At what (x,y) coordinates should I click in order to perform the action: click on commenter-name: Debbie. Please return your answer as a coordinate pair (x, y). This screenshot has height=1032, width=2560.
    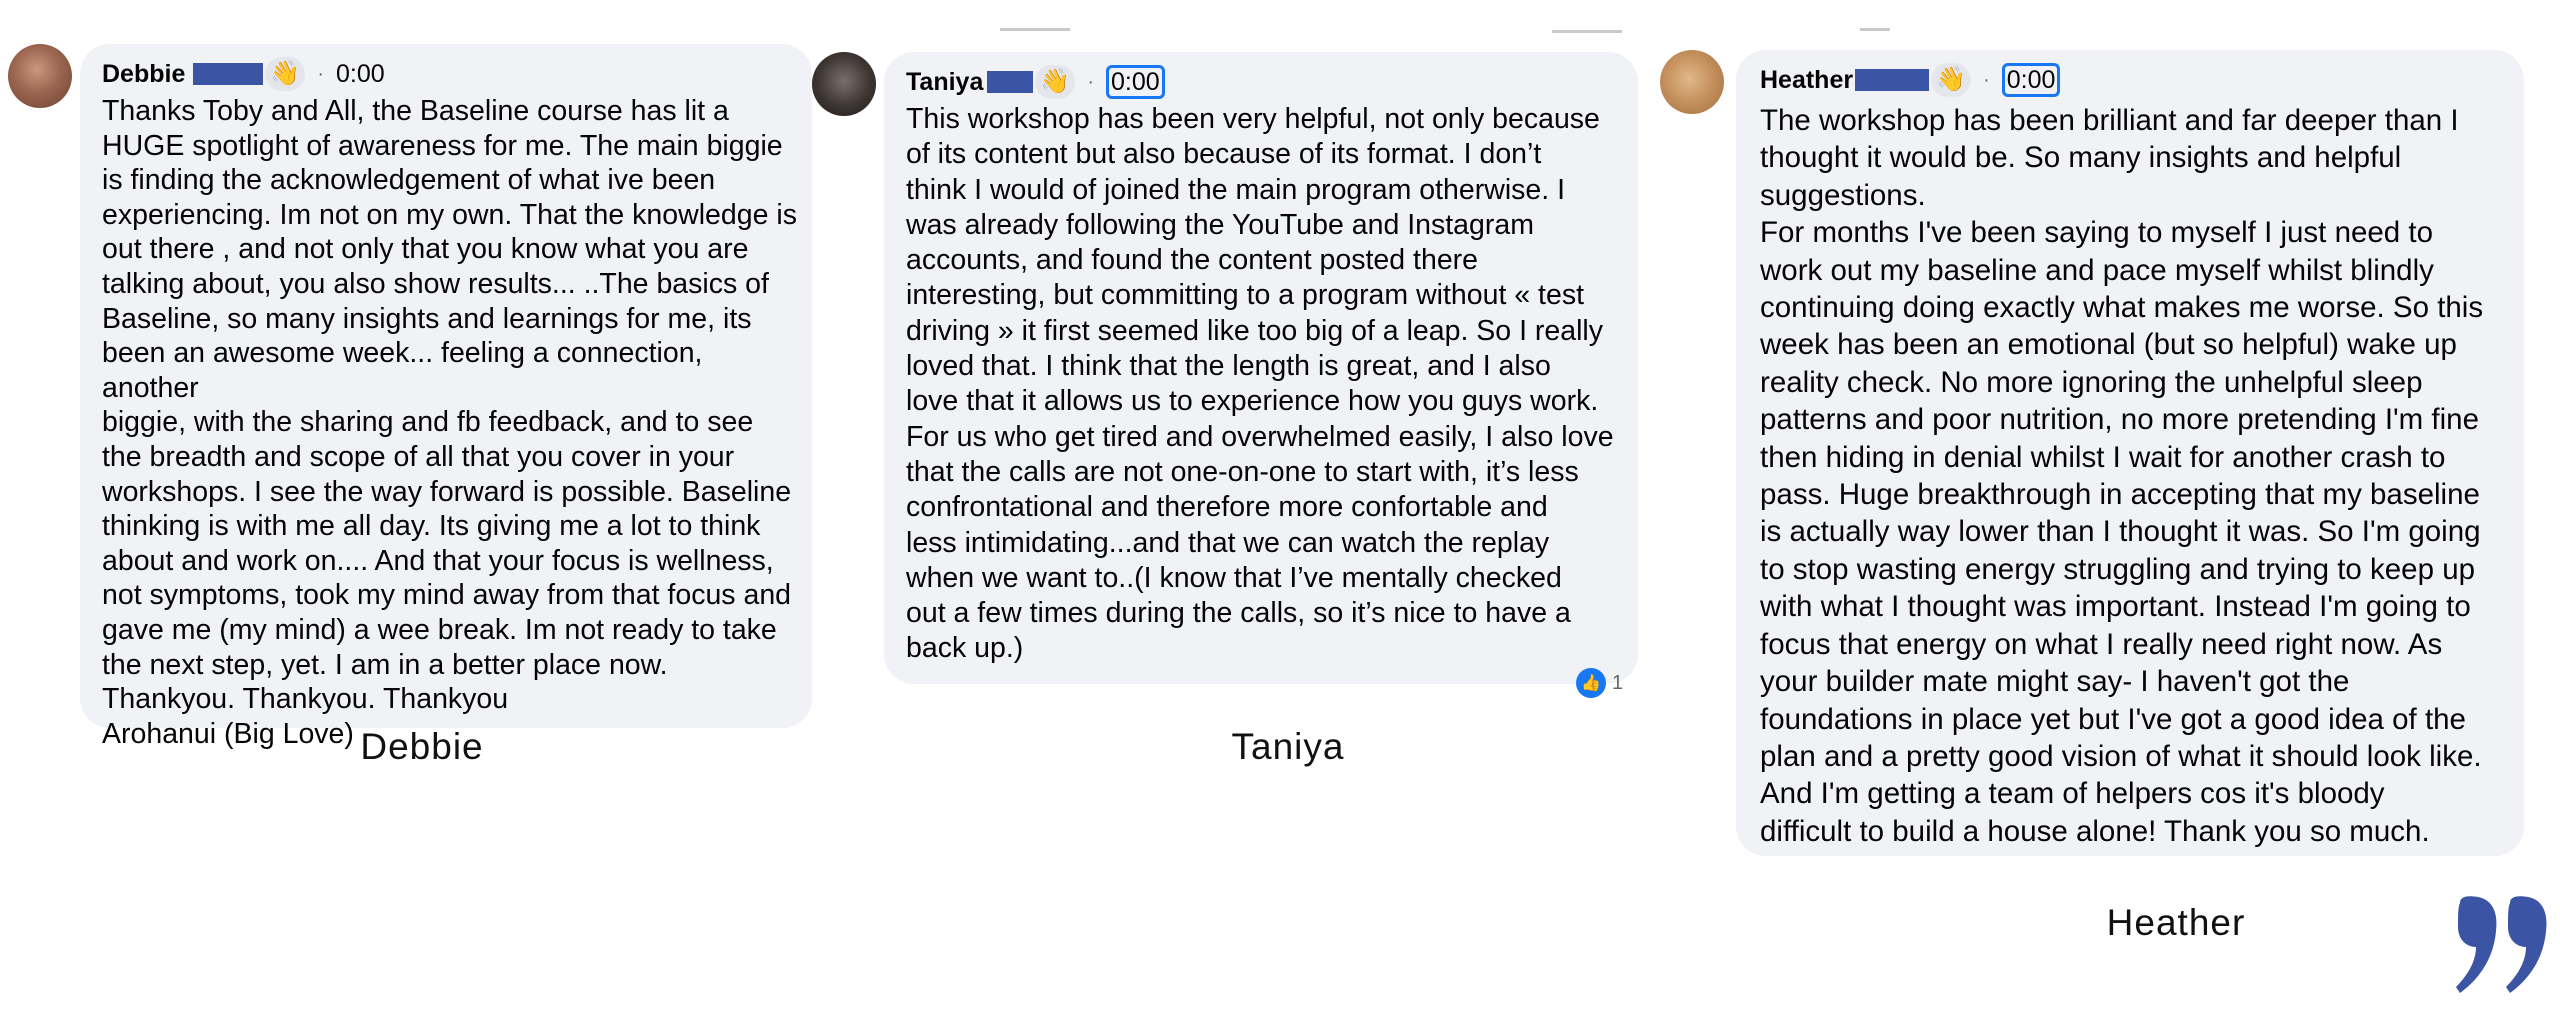
    Looking at the image, I should click on (143, 74).